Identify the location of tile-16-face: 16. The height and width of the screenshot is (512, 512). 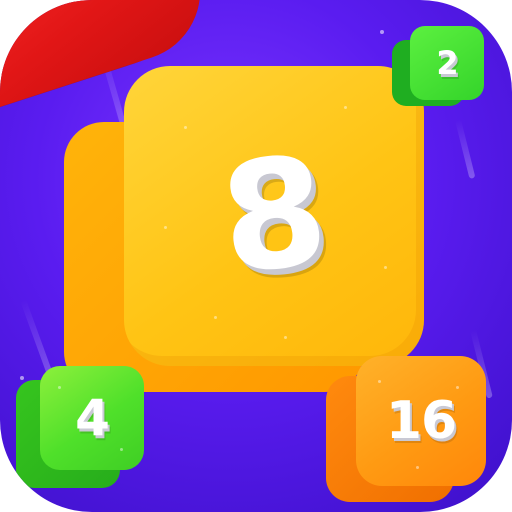
(421, 421).